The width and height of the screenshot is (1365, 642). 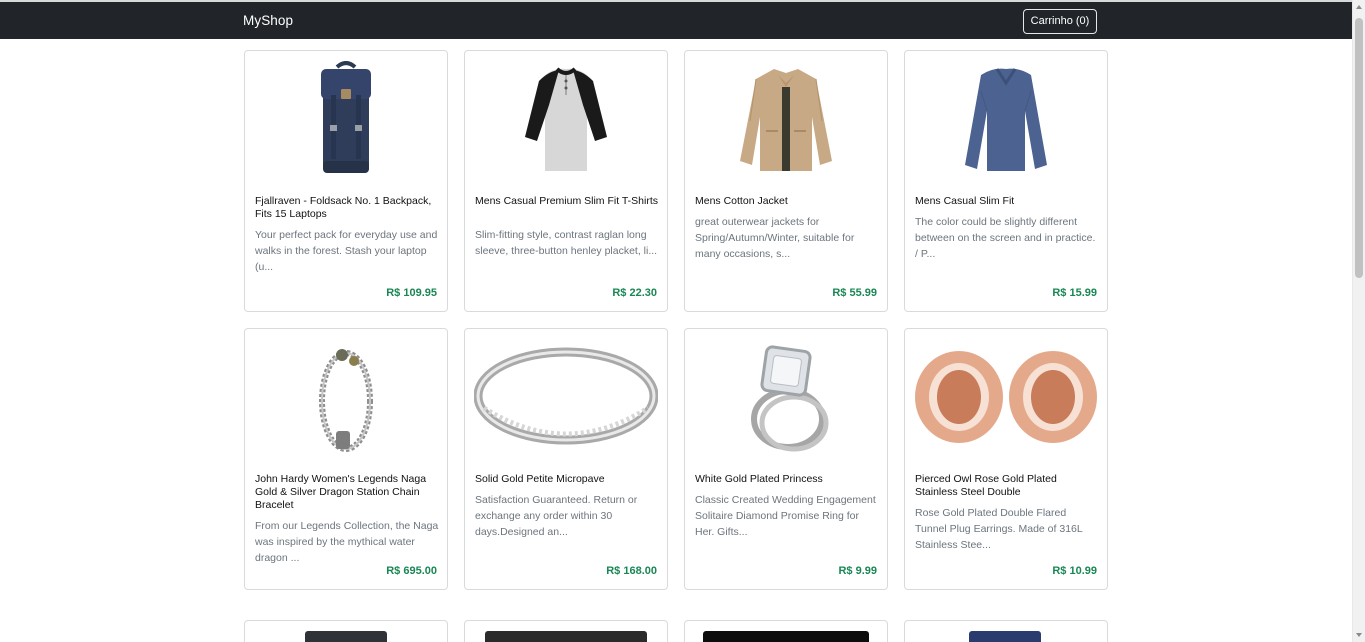 I want to click on product-image-bracelet, so click(x=346, y=397).